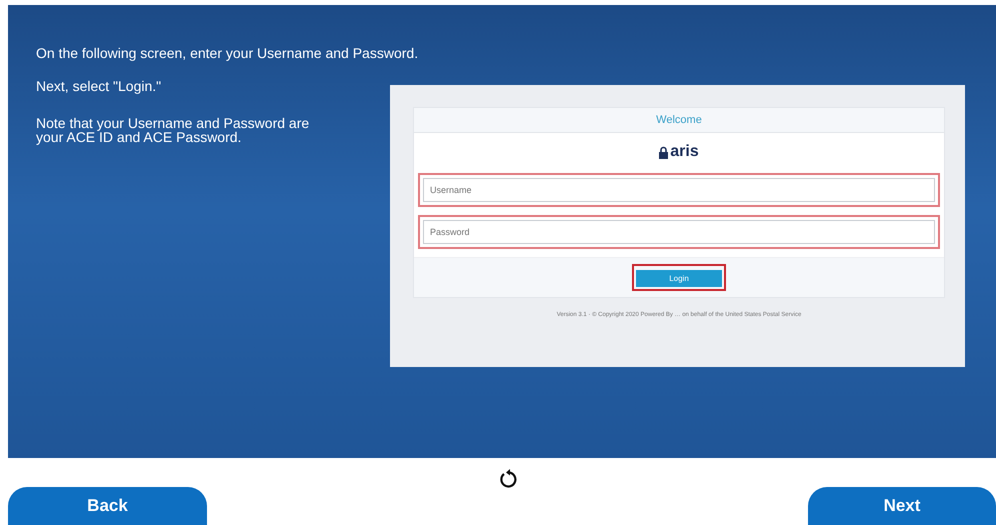 The width and height of the screenshot is (996, 525). I want to click on padlock-icon, so click(663, 152).